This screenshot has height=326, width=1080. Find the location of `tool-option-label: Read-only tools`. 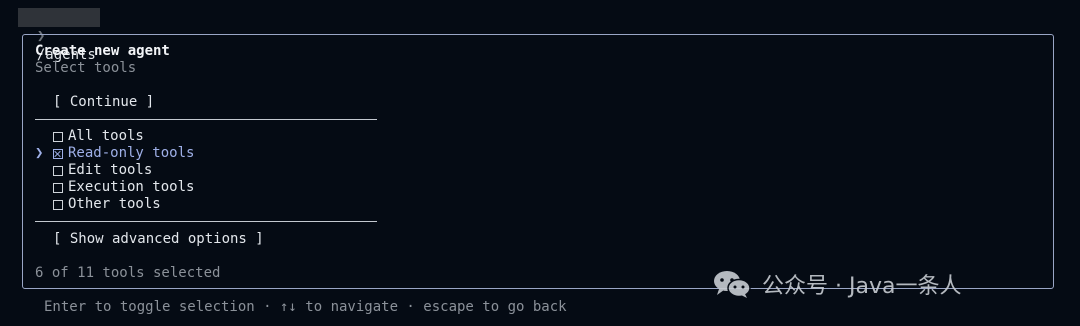

tool-option-label: Read-only tools is located at coordinates (131, 153).